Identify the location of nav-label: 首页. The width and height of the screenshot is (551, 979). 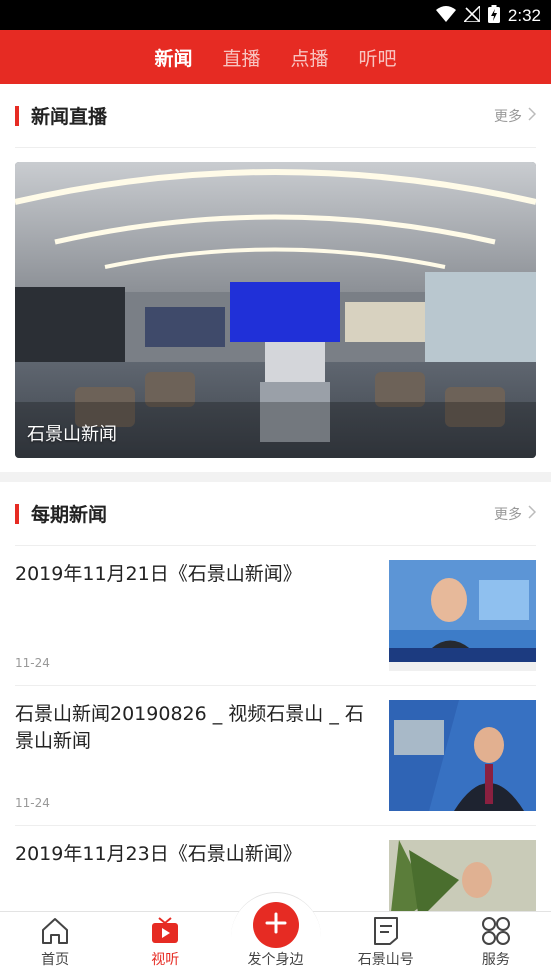
(55, 960).